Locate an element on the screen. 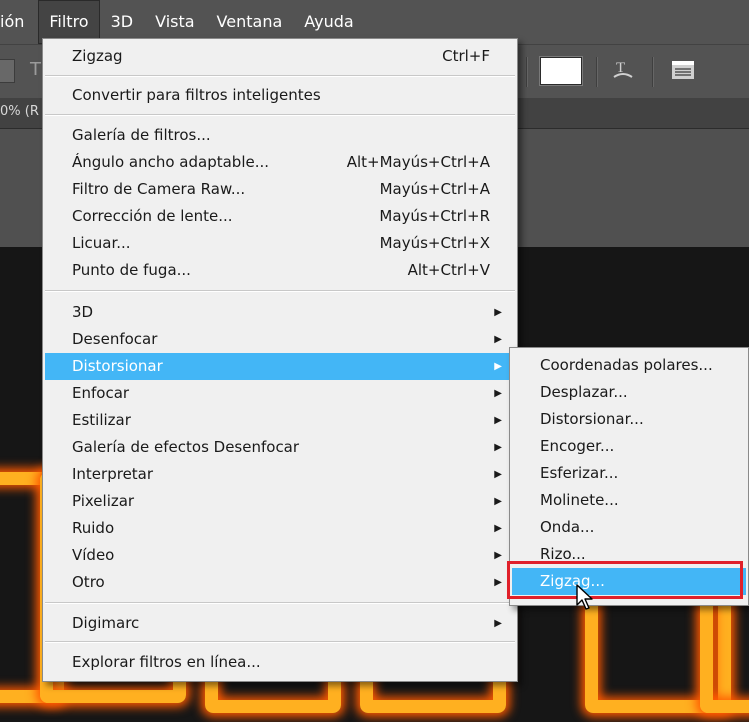 The image size is (749, 722). menu-item-label: Estilizar is located at coordinates (101, 420).